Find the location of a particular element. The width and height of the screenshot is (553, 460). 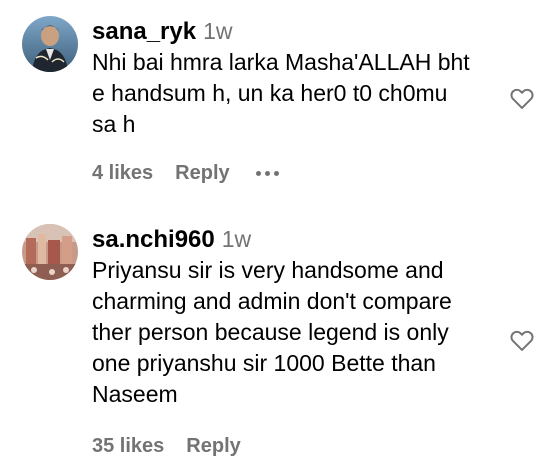

comment-header: sa.nchi960 1w is located at coordinates (292, 240).